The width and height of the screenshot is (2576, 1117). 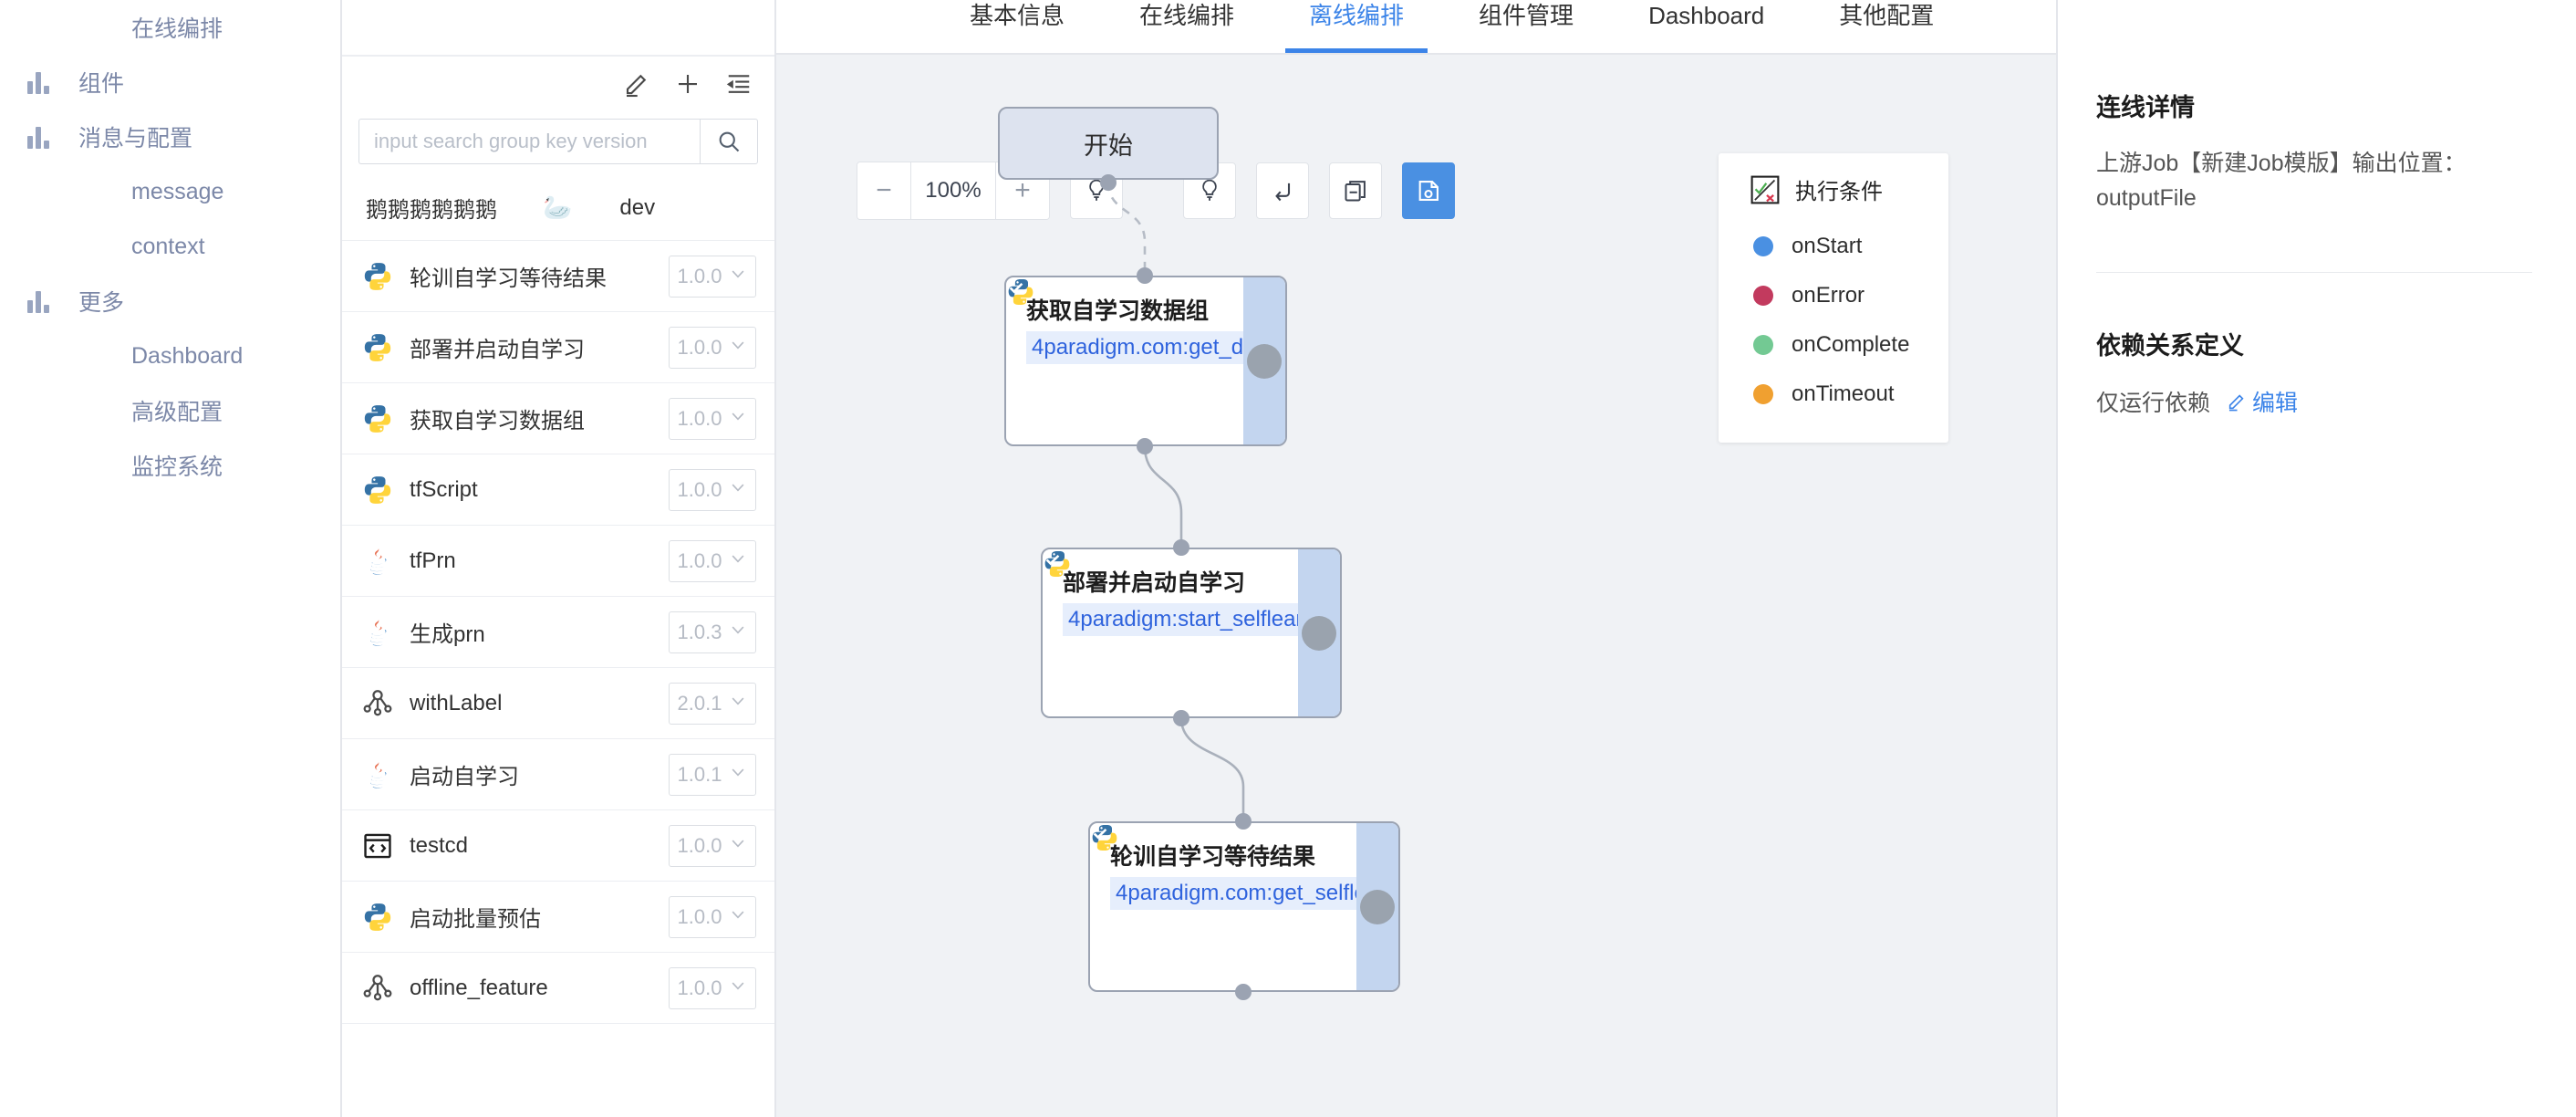 What do you see at coordinates (2314, 272) in the screenshot?
I see `panel-divider` at bounding box center [2314, 272].